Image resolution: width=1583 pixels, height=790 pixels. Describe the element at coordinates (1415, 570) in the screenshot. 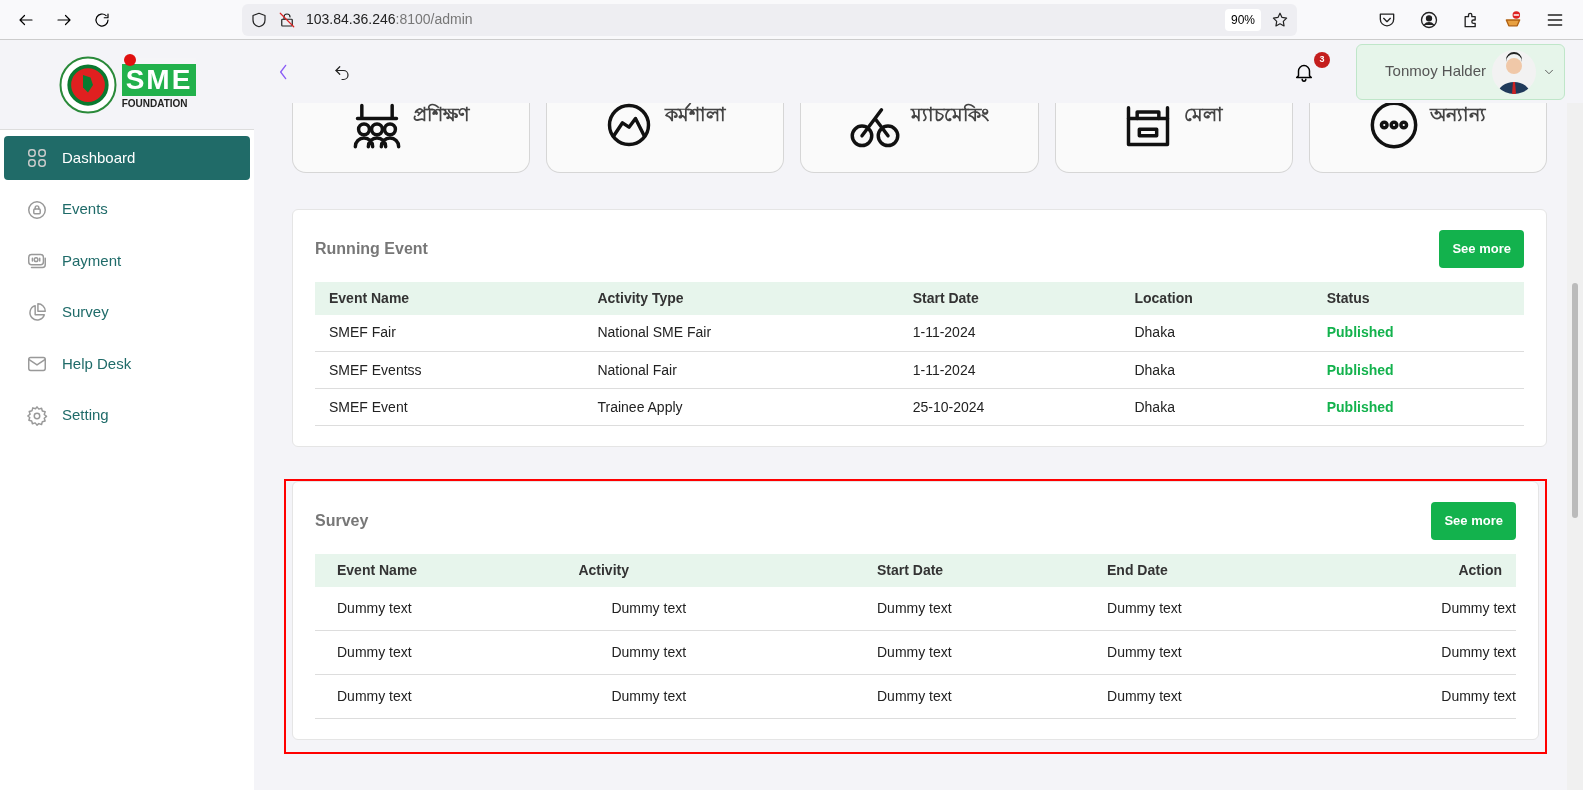

I see `column-header: Action` at that location.